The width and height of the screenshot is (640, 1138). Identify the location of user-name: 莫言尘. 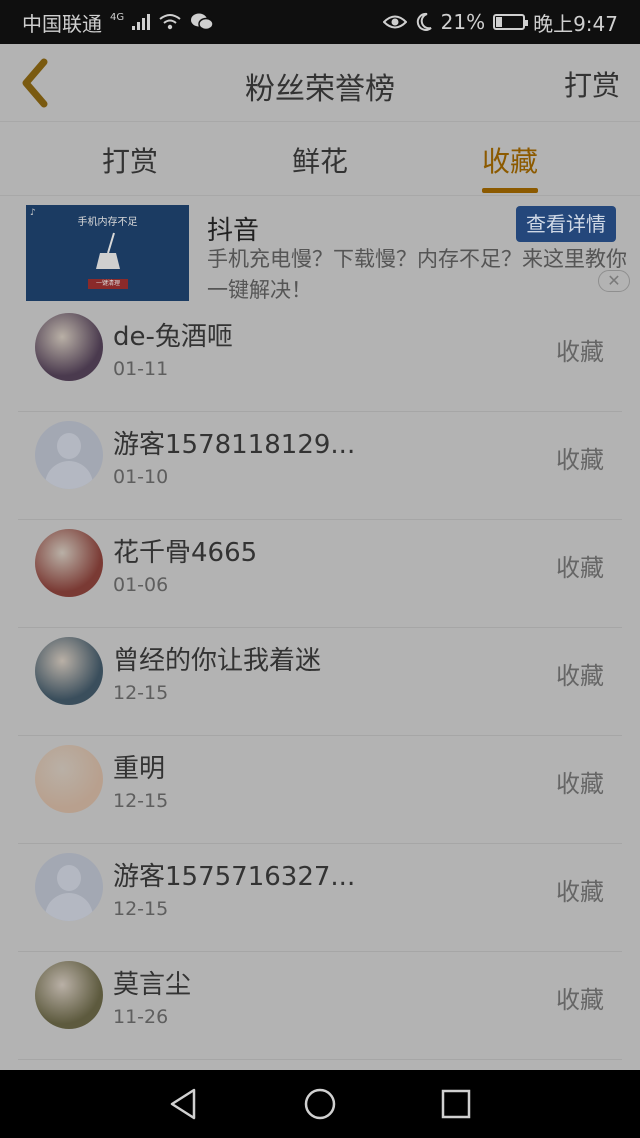
(152, 985).